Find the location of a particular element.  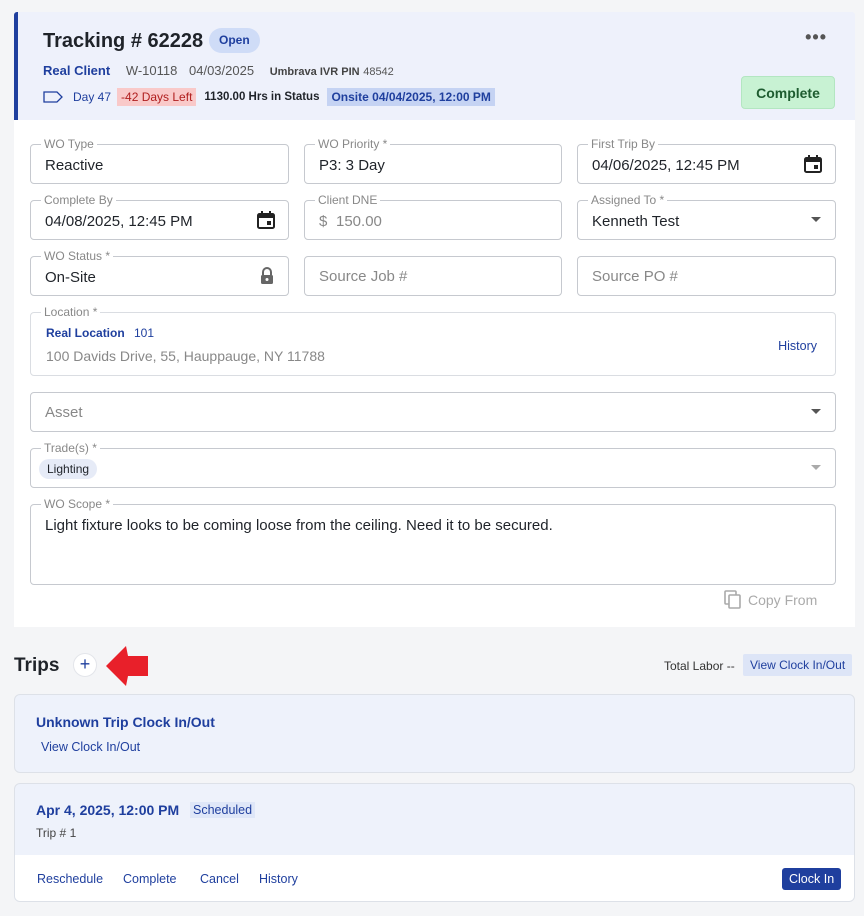

source-po-placeholder: Source PO # is located at coordinates (635, 276).